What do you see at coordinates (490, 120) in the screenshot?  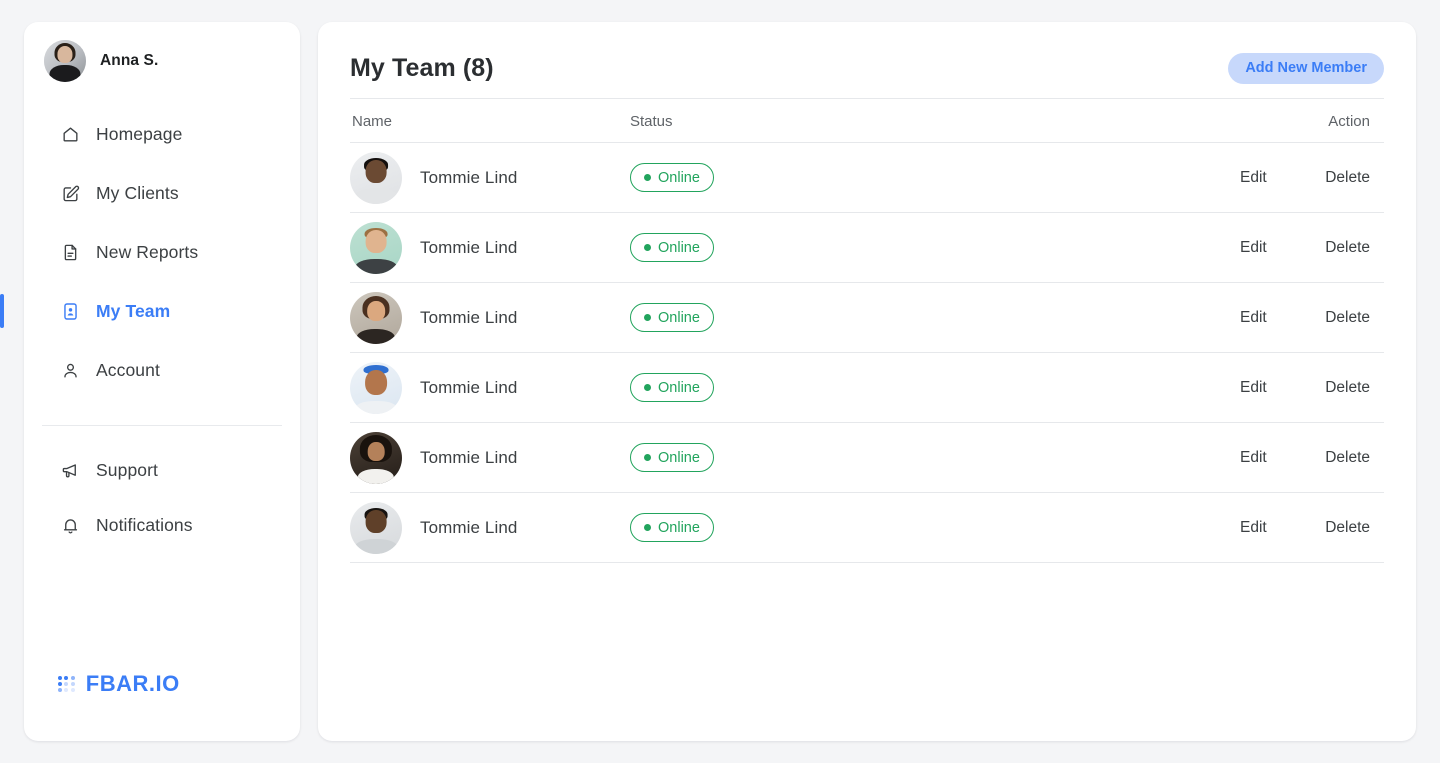 I see `column-header-name: Name` at bounding box center [490, 120].